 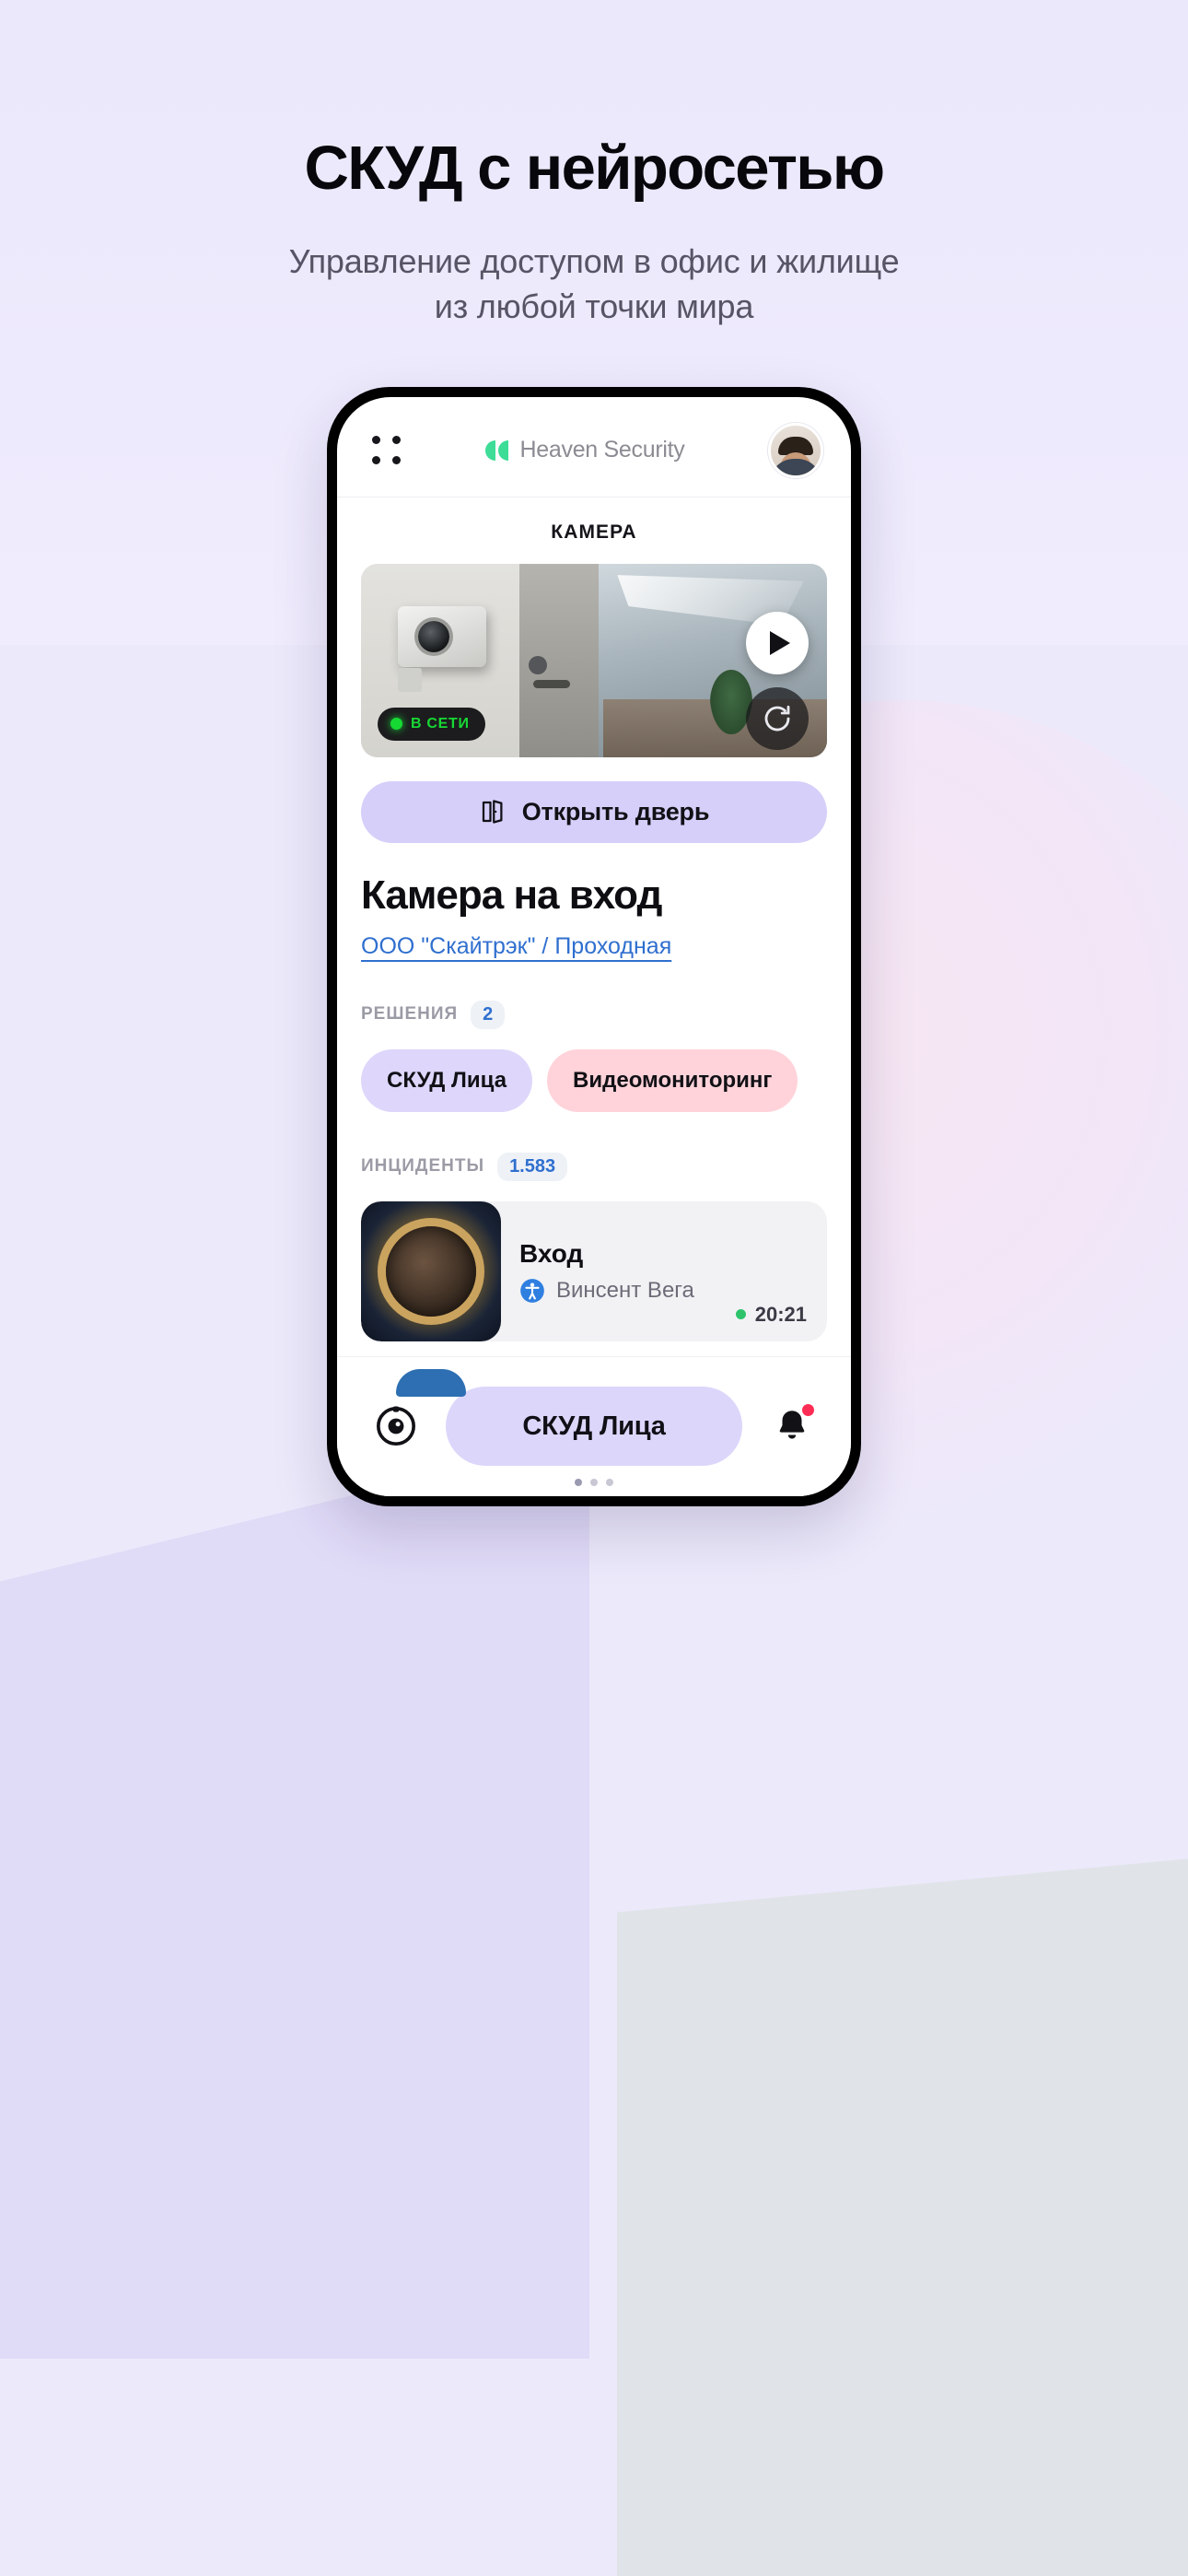 What do you see at coordinates (423, 1166) in the screenshot?
I see `incidents-title: ИНЦИДЕНТЫ` at bounding box center [423, 1166].